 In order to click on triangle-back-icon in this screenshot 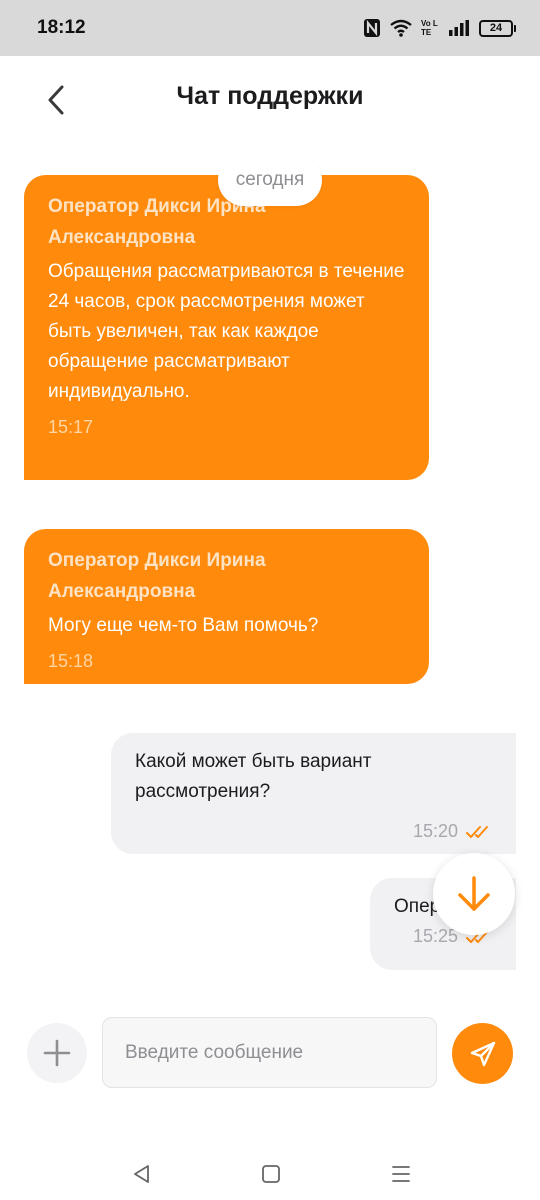, I will do `click(141, 1174)`.